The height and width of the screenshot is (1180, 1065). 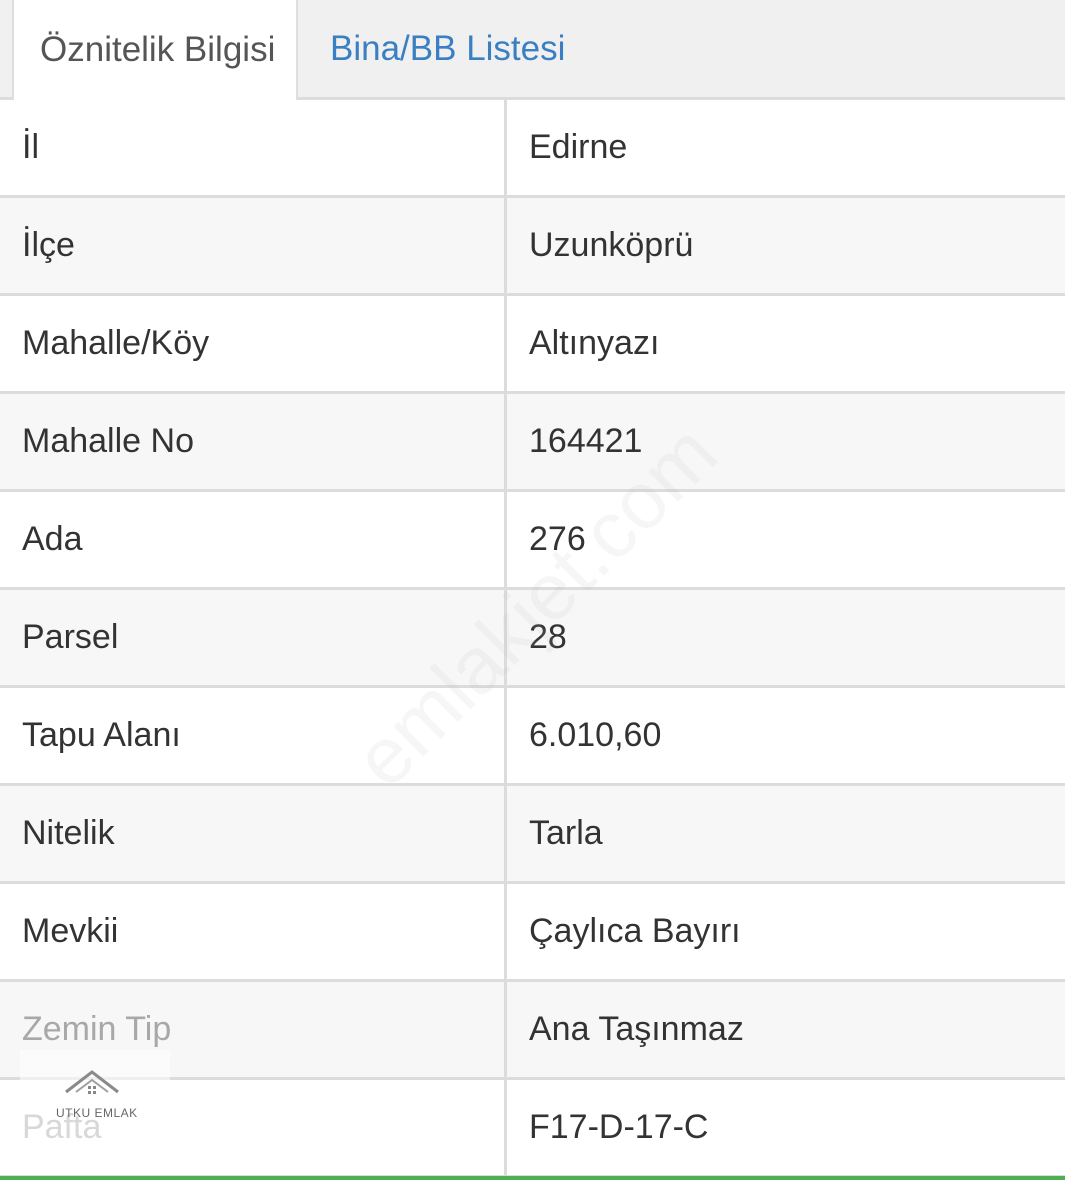 What do you see at coordinates (611, 245) in the screenshot?
I see `row-value: Uzunköprü` at bounding box center [611, 245].